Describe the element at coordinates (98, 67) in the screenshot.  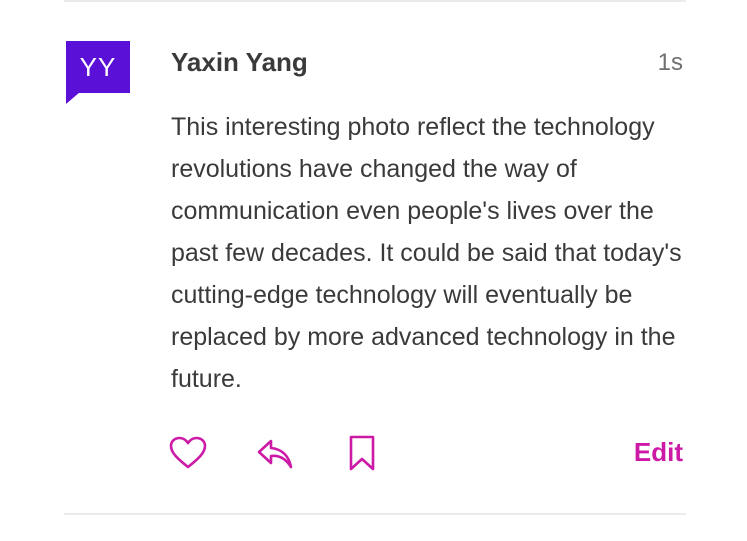
I see `avatar-initials: YY` at that location.